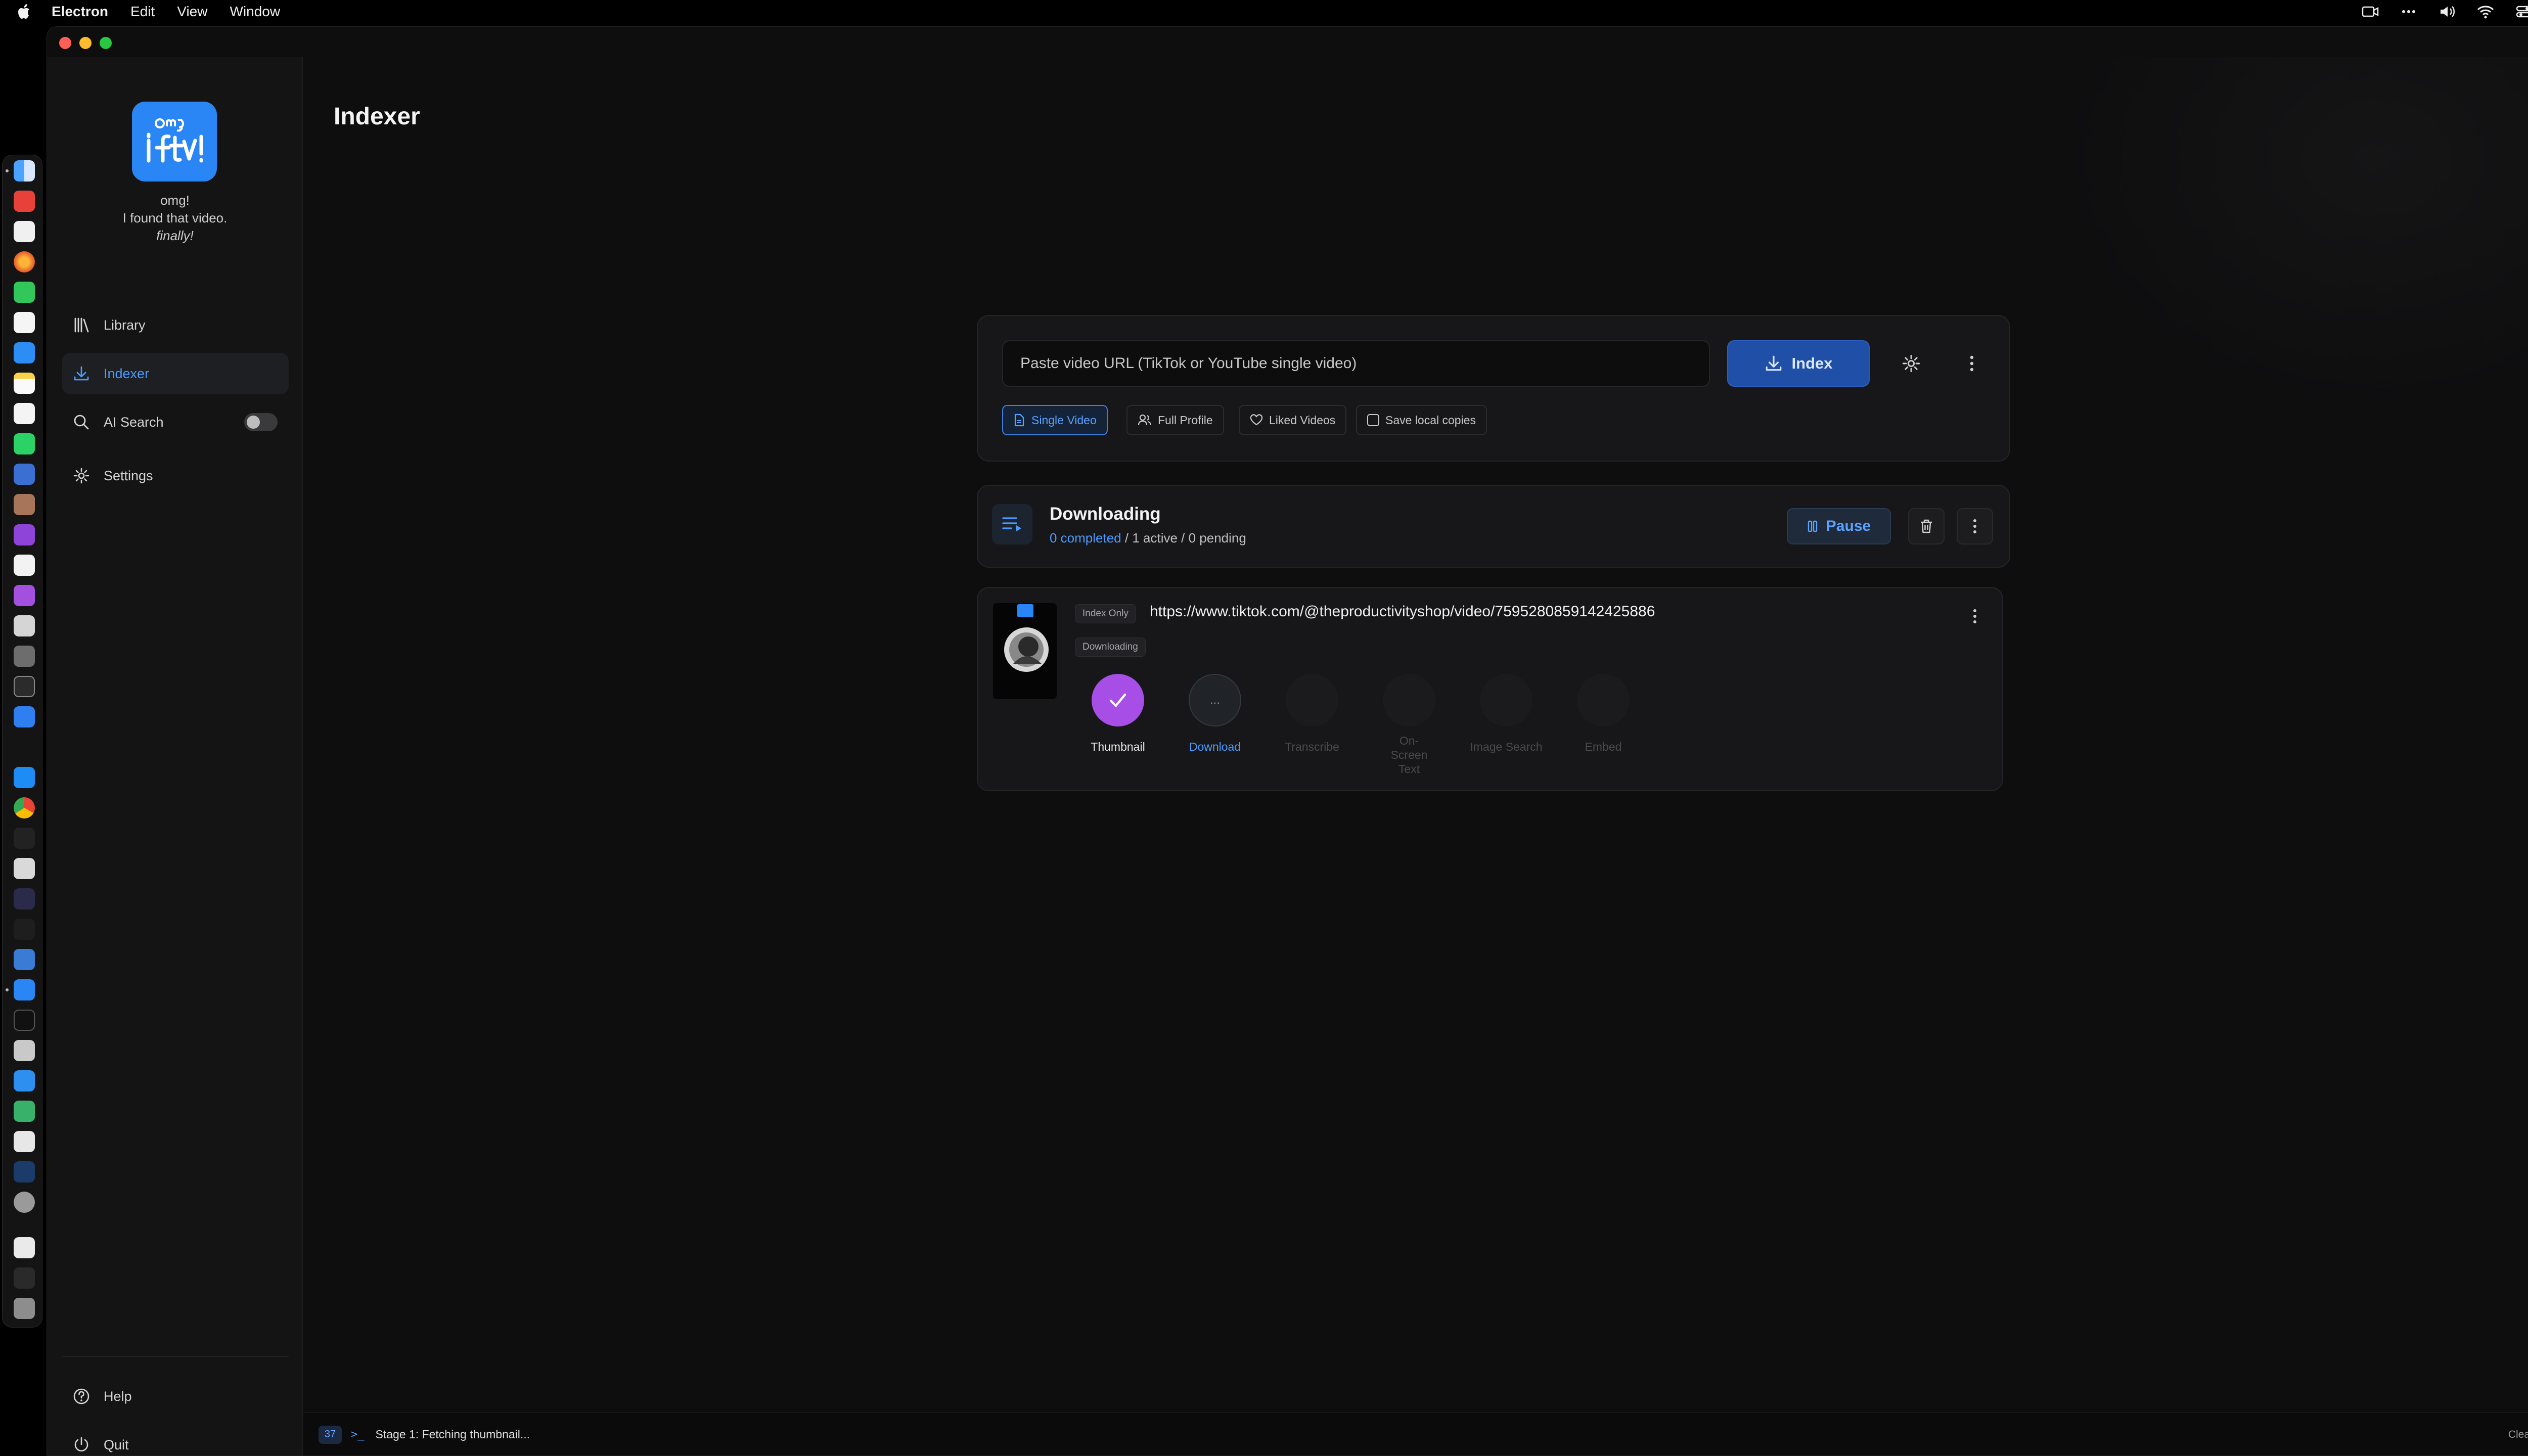 Image resolution: width=2528 pixels, height=1456 pixels. What do you see at coordinates (25, 1308) in the screenshot?
I see `trash-icon` at bounding box center [25, 1308].